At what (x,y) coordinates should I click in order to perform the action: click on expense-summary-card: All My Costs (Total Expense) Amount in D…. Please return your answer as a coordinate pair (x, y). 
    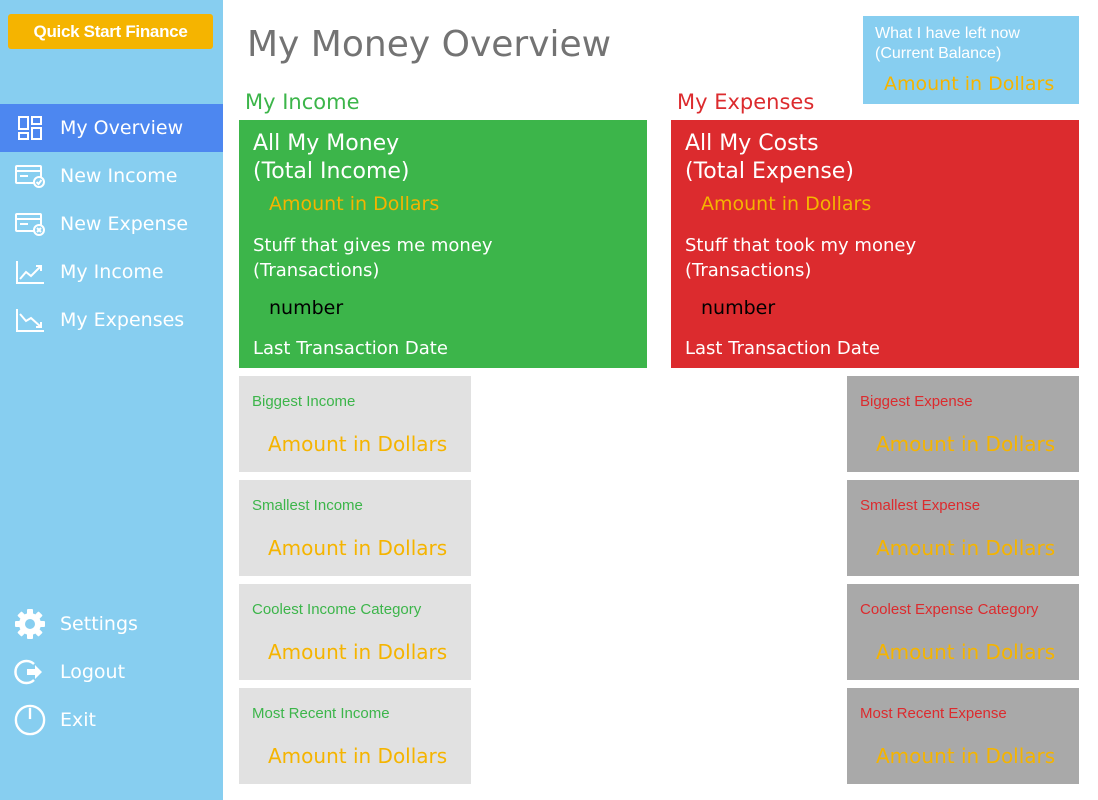
    Looking at the image, I should click on (875, 244).